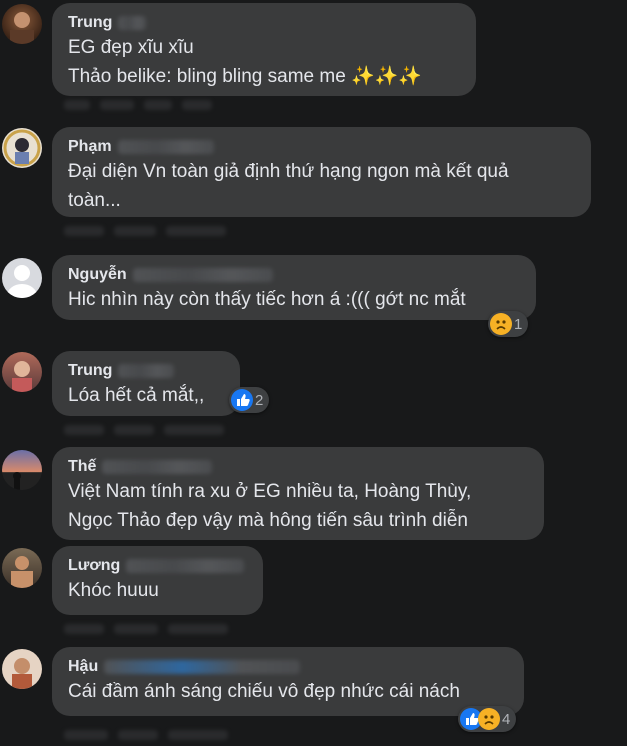 The width and height of the screenshot is (627, 746). I want to click on comment-bubble: Trung Lóa hết cả mắt,,, so click(146, 383).